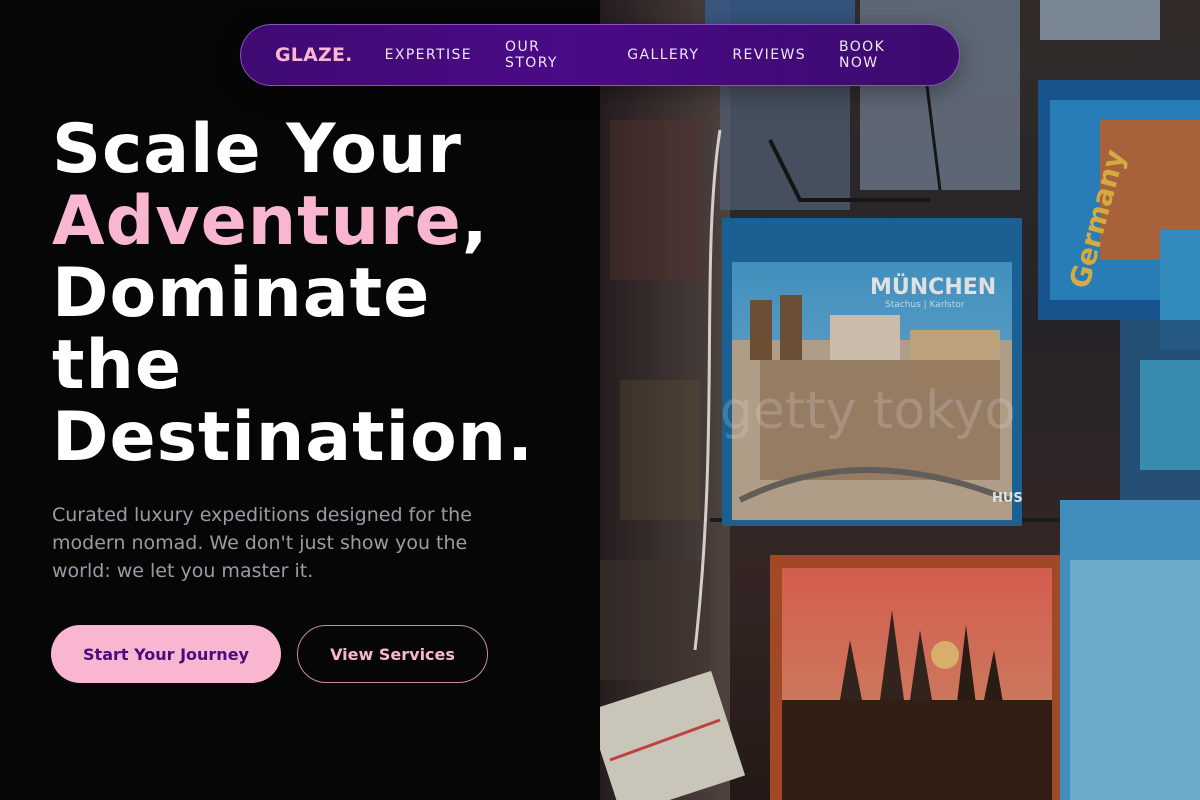 This screenshot has width=1200, height=800. Describe the element at coordinates (392, 654) in the screenshot. I see `view-services-button: View Services` at that location.